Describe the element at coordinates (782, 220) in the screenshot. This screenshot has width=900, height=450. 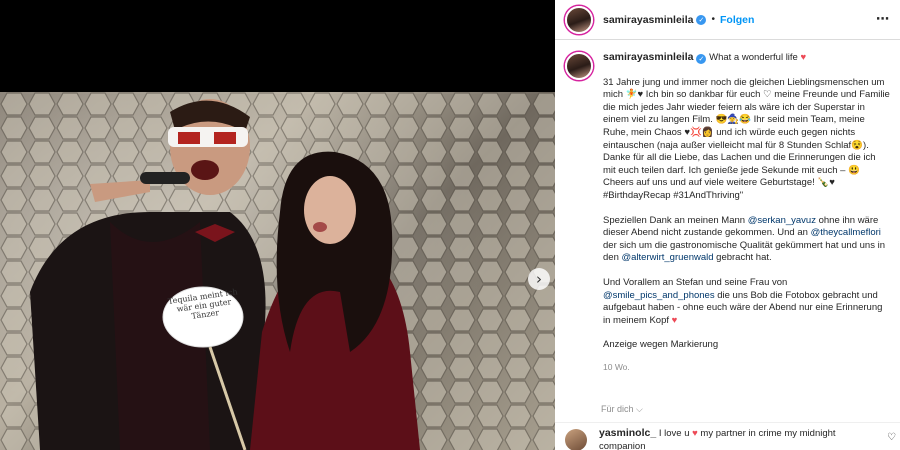
I see `mention-link: @serkan_yavuz` at that location.